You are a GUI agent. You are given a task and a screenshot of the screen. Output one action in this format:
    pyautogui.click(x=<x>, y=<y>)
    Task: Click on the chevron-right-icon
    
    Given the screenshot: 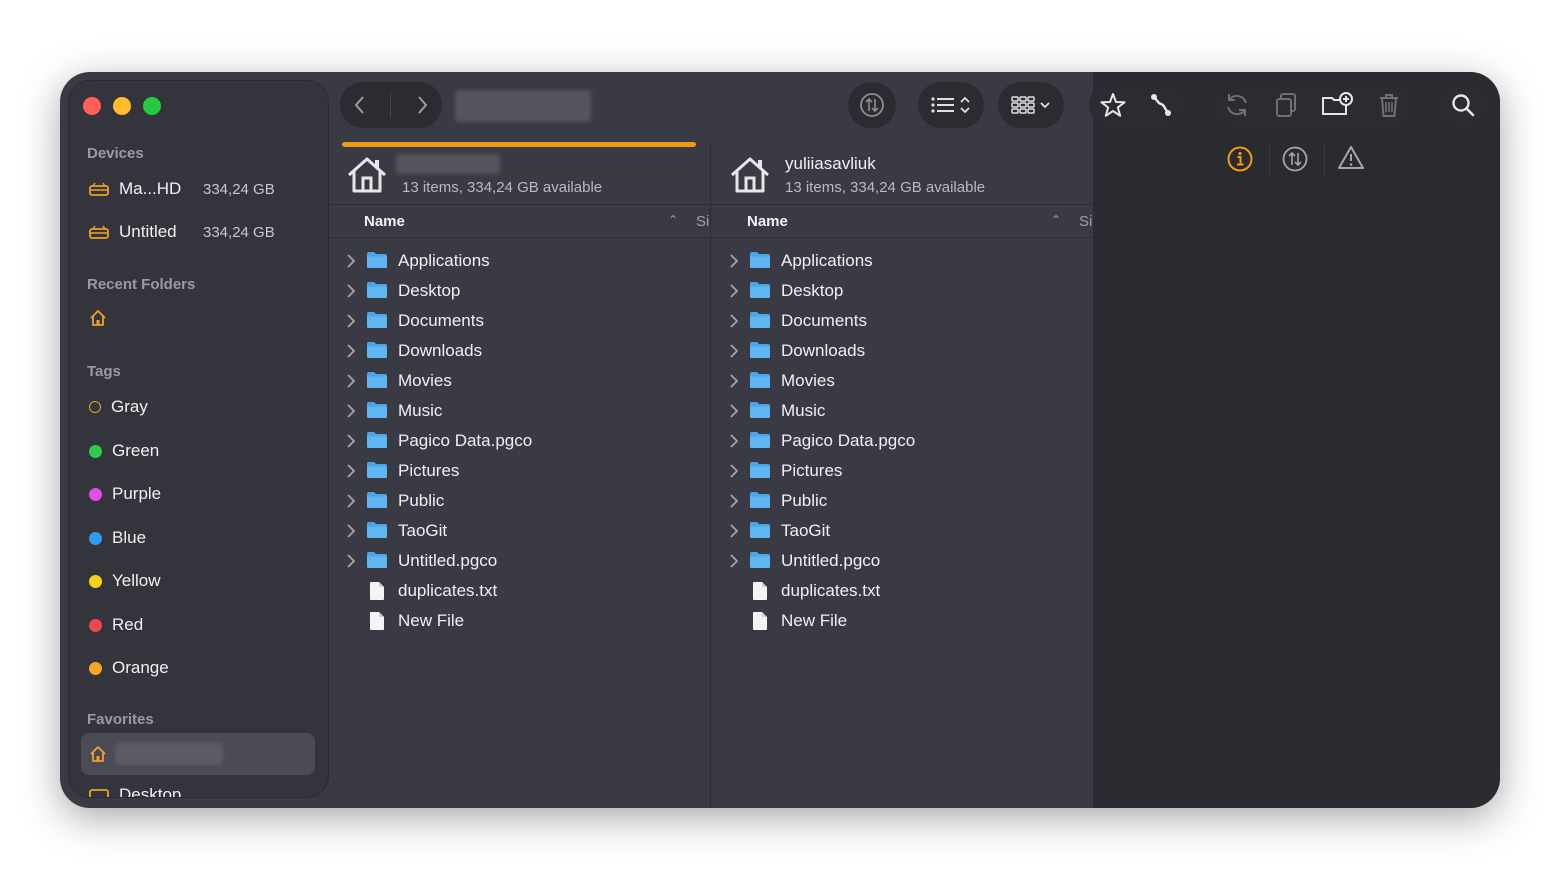 What is the action you would take?
    pyautogui.click(x=422, y=105)
    